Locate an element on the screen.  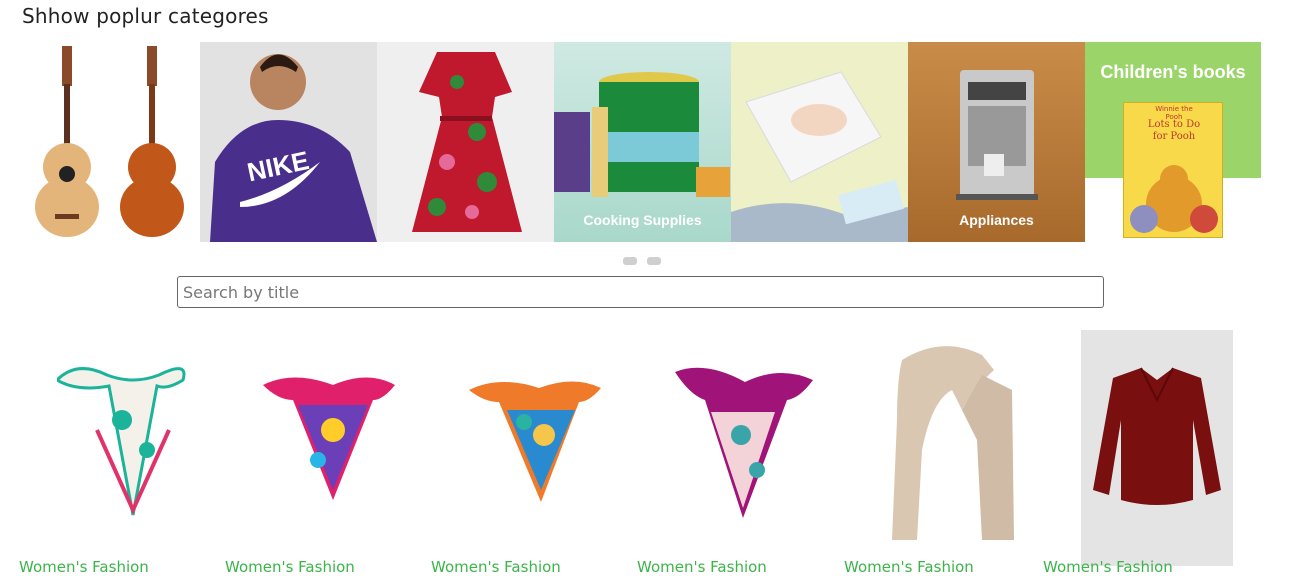
hoodie-image: NIKE is located at coordinates (293, 148).